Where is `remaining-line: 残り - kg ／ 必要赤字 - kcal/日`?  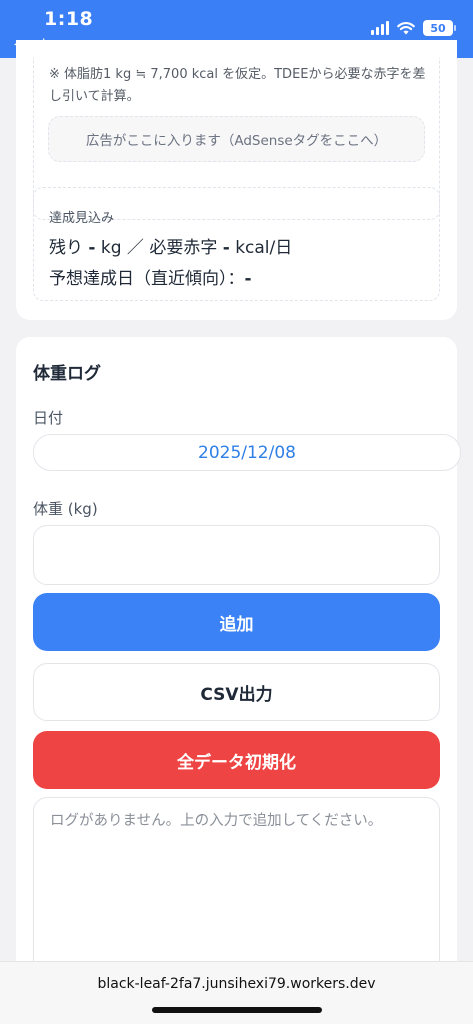
remaining-line: 残り - kg ／ 必要赤字 - kcal/日 is located at coordinates (170, 245).